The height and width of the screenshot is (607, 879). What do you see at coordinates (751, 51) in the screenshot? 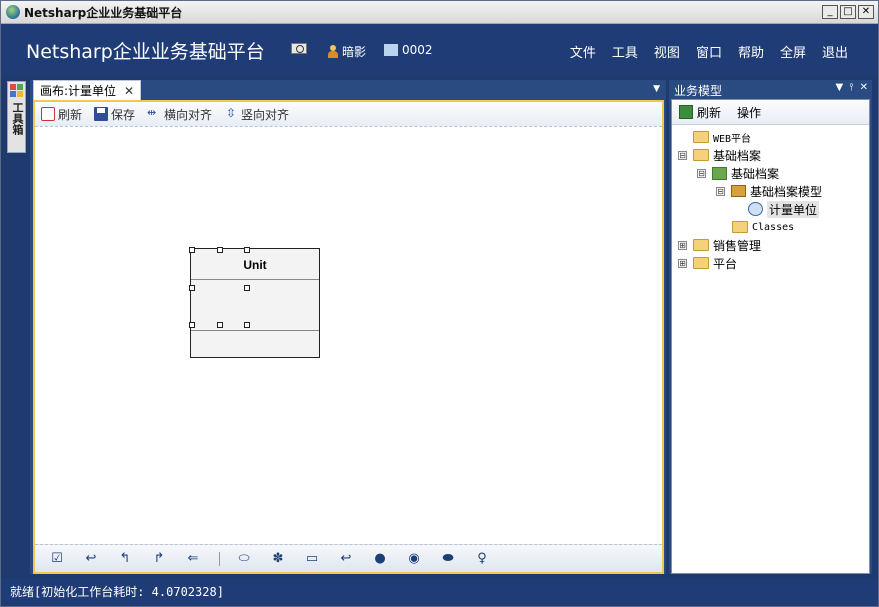
I see `menu-help: 帮助` at bounding box center [751, 51].